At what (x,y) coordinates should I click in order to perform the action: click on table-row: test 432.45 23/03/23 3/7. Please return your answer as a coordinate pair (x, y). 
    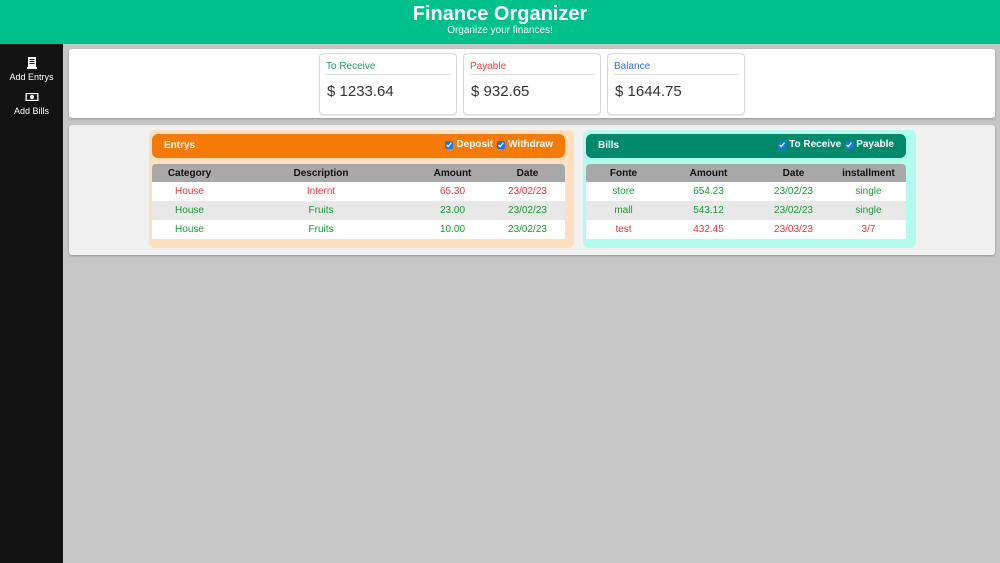
    Looking at the image, I should click on (746, 229).